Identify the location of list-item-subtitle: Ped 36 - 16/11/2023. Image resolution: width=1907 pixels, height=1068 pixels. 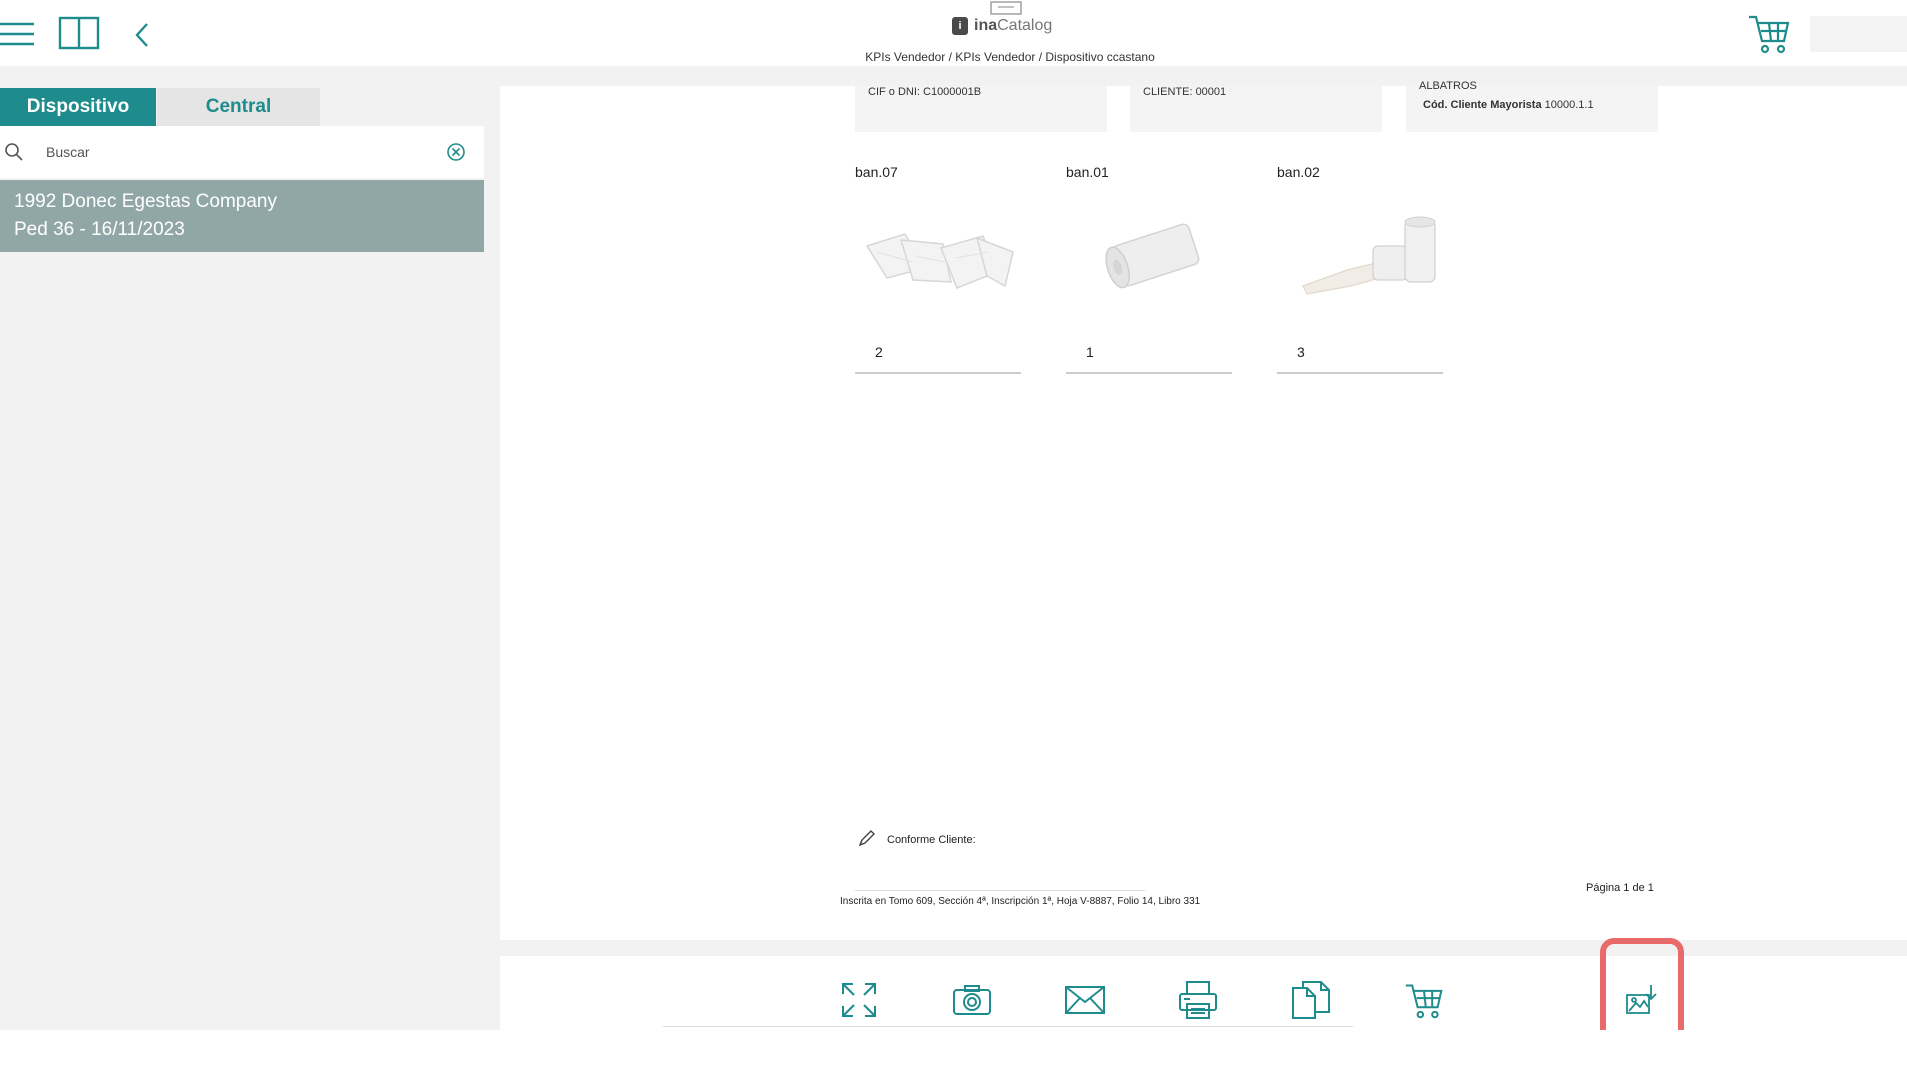
(99, 229).